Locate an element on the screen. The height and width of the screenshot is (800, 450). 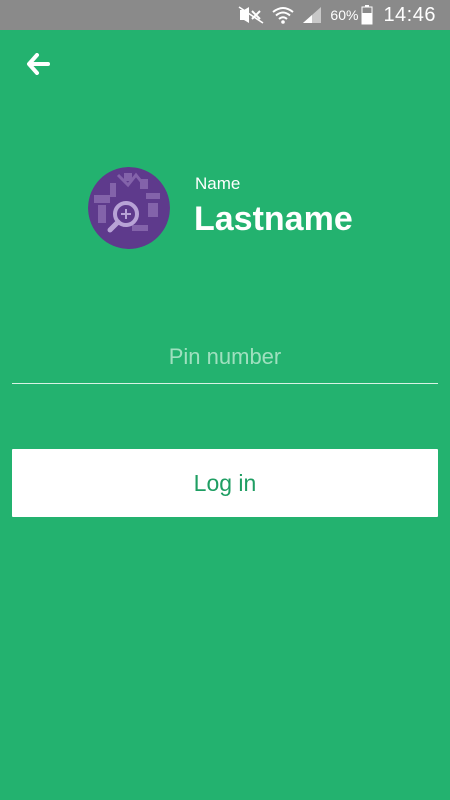
battery-percent: 60% is located at coordinates (344, 15).